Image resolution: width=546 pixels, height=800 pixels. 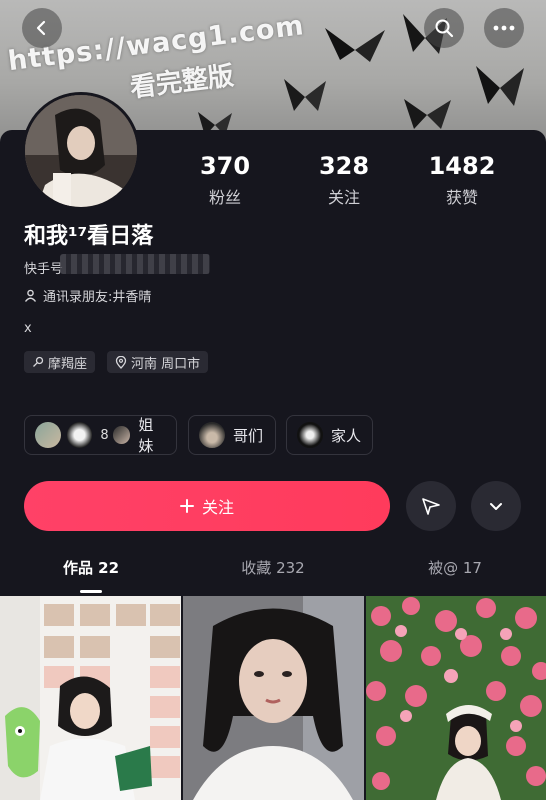 I want to click on search-button, so click(x=444, y=28).